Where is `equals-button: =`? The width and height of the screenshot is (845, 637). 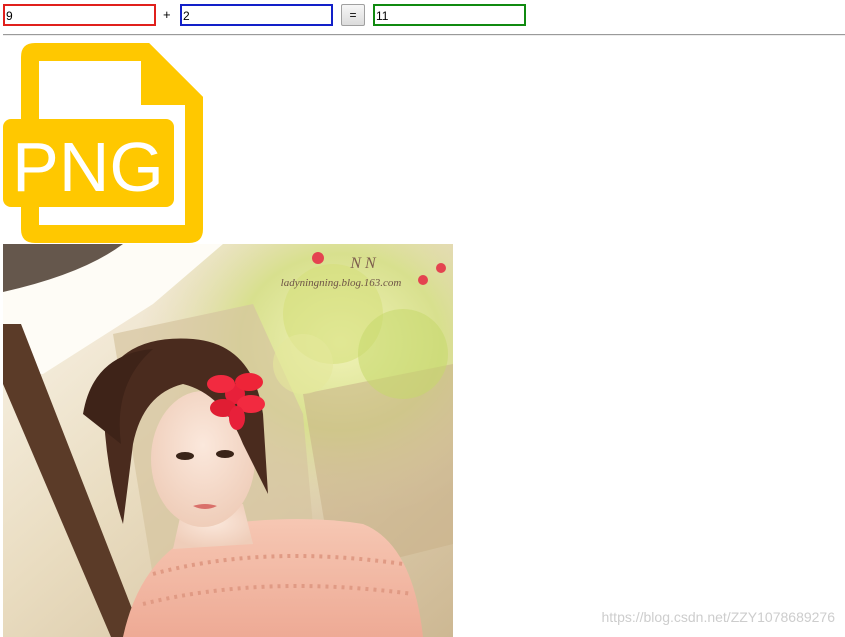 equals-button: = is located at coordinates (353, 15).